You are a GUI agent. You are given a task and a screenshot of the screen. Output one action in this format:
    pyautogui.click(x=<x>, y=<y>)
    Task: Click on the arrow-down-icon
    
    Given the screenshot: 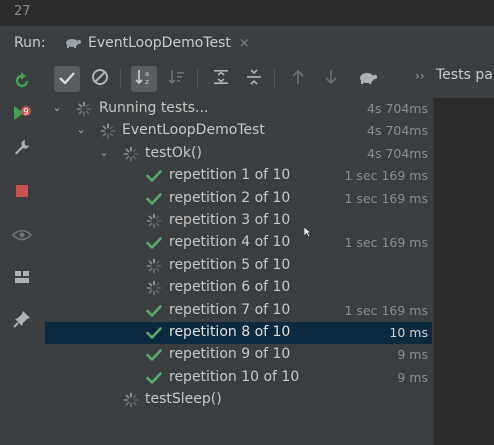 What is the action you would take?
    pyautogui.click(x=331, y=79)
    